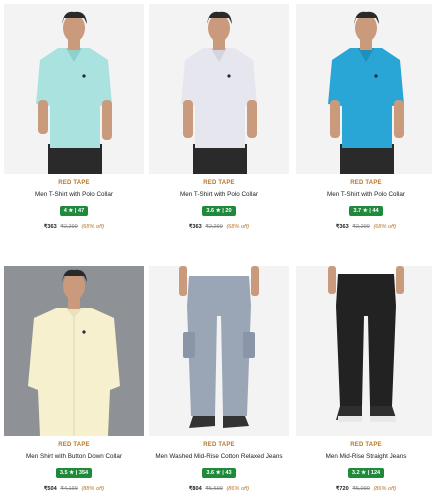  I want to click on price-row: ₹504 ₹4,199 (88% off), so click(74, 489).